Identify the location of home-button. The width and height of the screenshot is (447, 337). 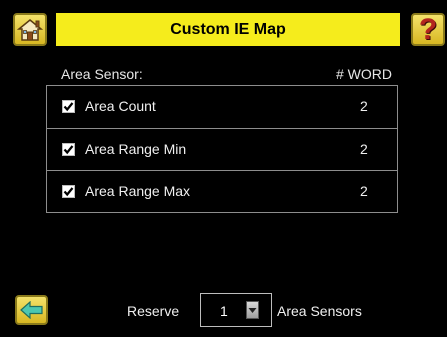
(30, 29).